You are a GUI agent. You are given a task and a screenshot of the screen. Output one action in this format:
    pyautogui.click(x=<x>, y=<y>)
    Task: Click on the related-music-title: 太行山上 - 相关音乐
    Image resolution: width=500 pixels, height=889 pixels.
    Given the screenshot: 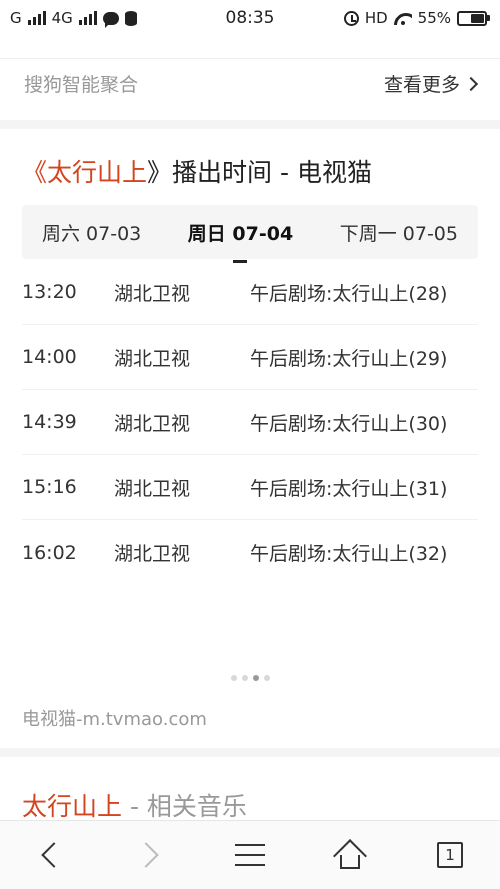 What is the action you would take?
    pyautogui.click(x=134, y=805)
    